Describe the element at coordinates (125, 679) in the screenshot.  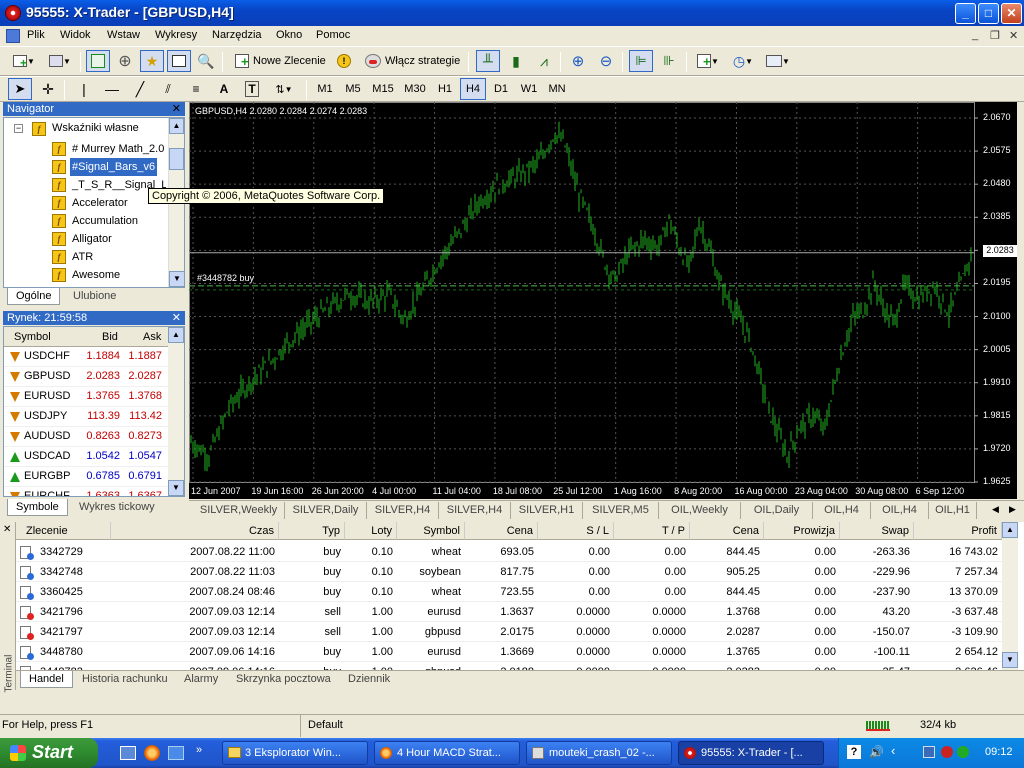
I see `tab-historia: Historia rachunku` at that location.